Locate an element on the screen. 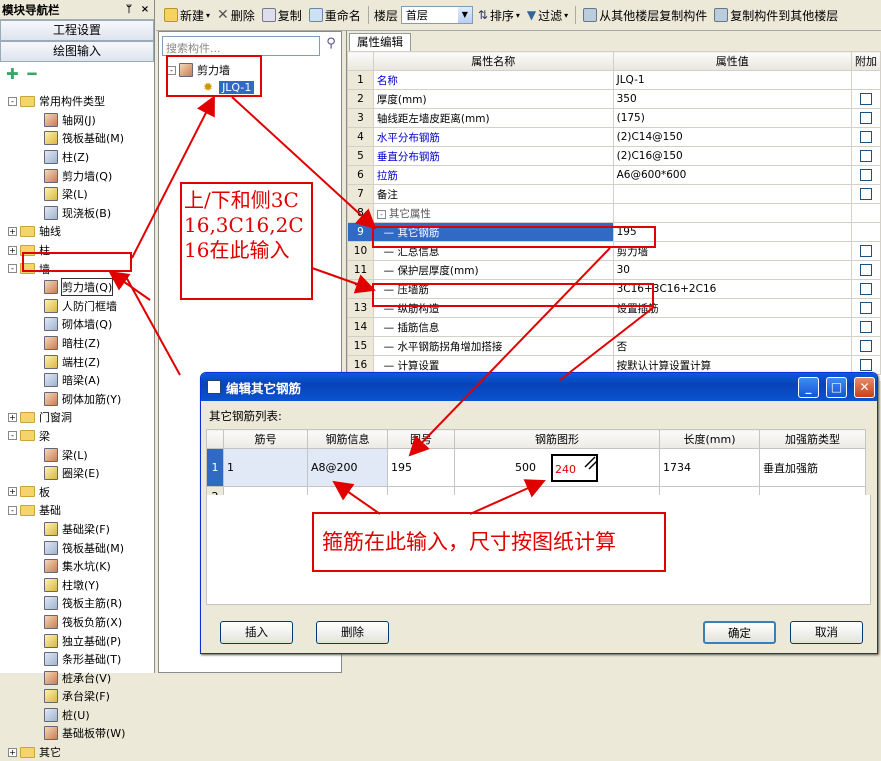 The image size is (881, 761). folder-icon is located at coordinates (27, 752).